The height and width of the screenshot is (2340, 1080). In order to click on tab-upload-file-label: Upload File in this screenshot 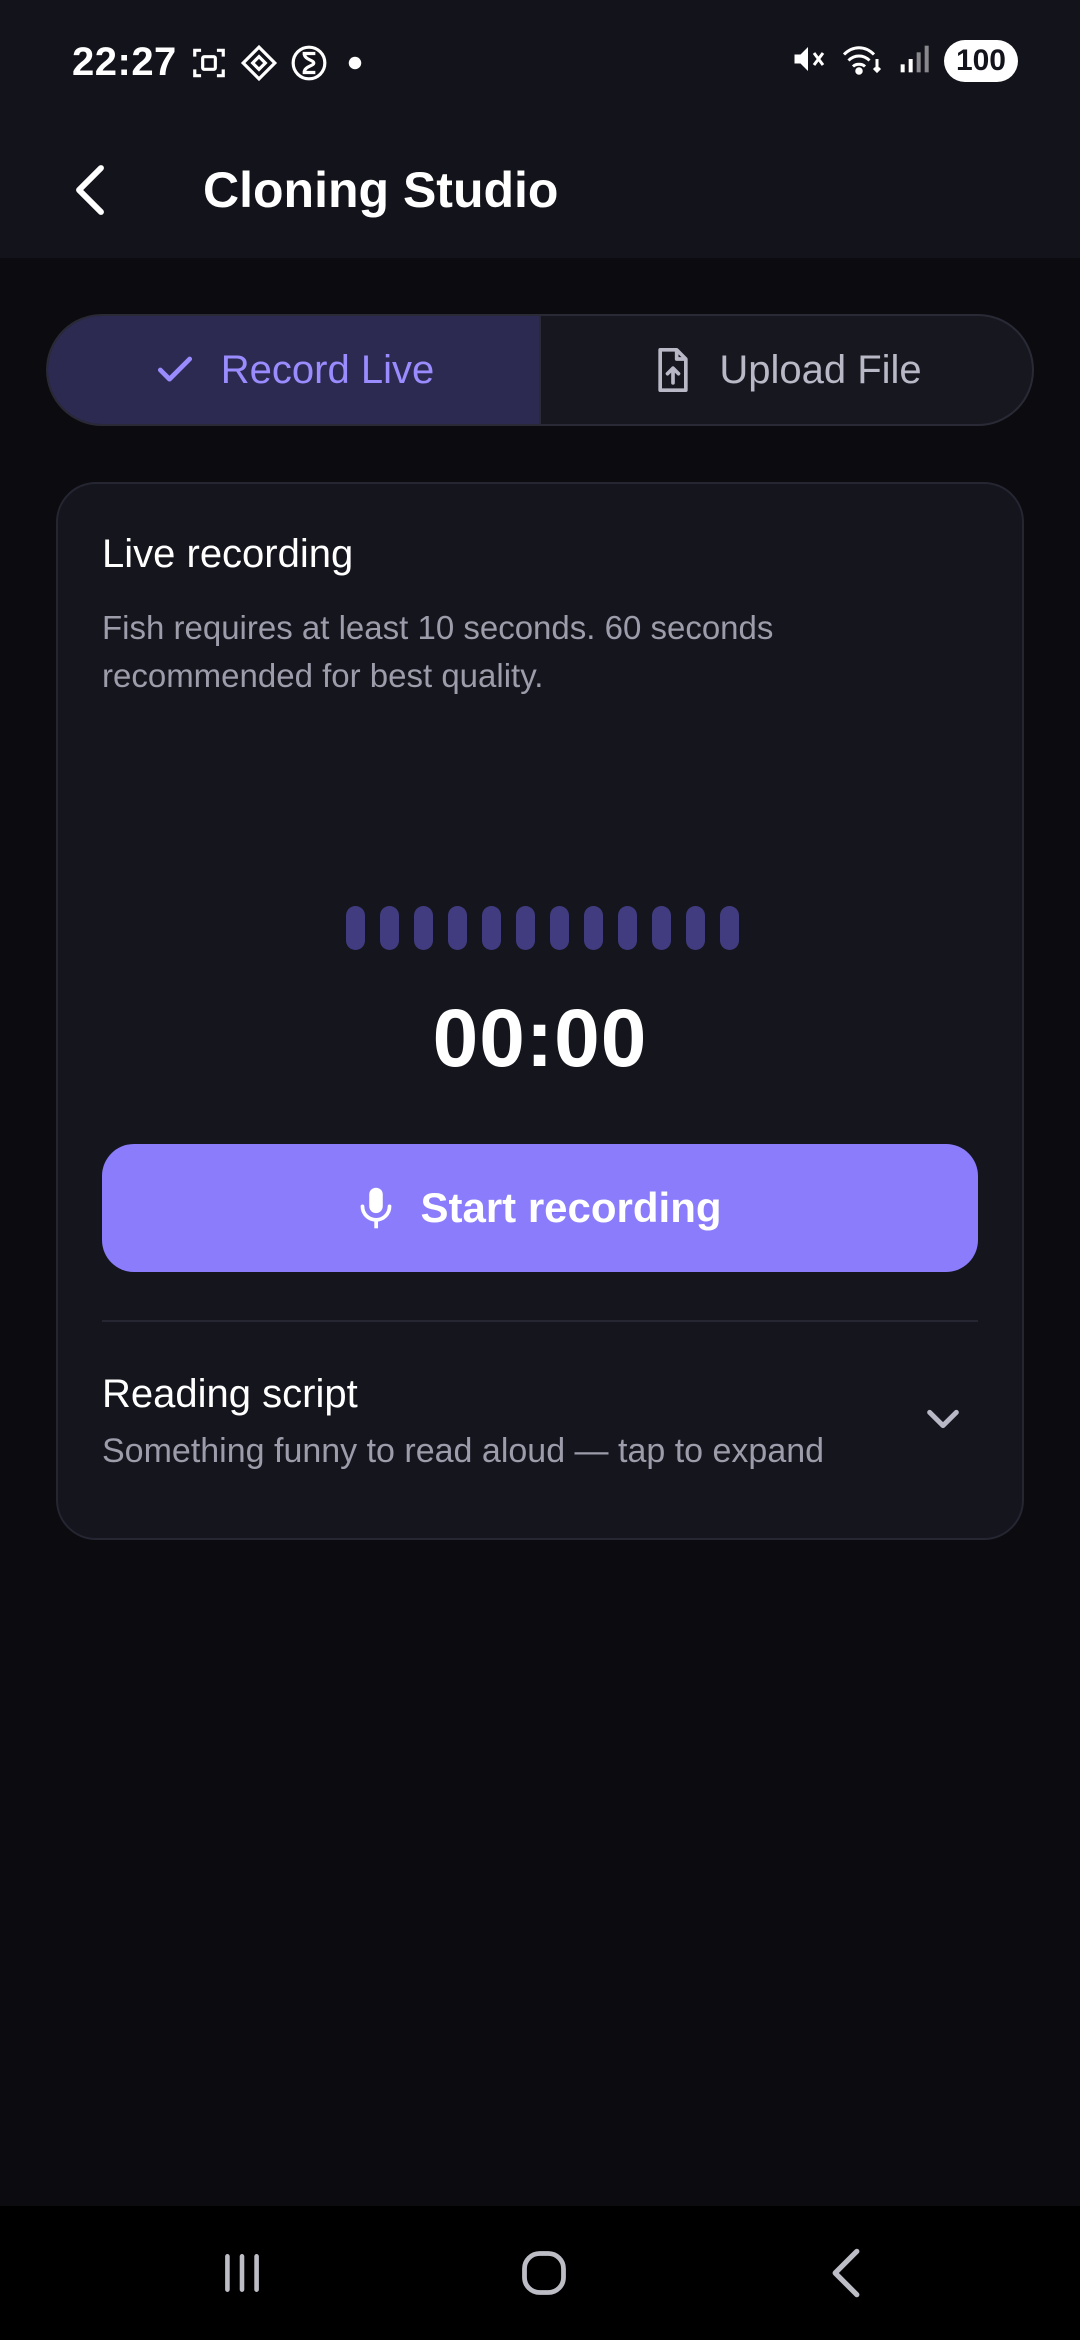, I will do `click(820, 369)`.